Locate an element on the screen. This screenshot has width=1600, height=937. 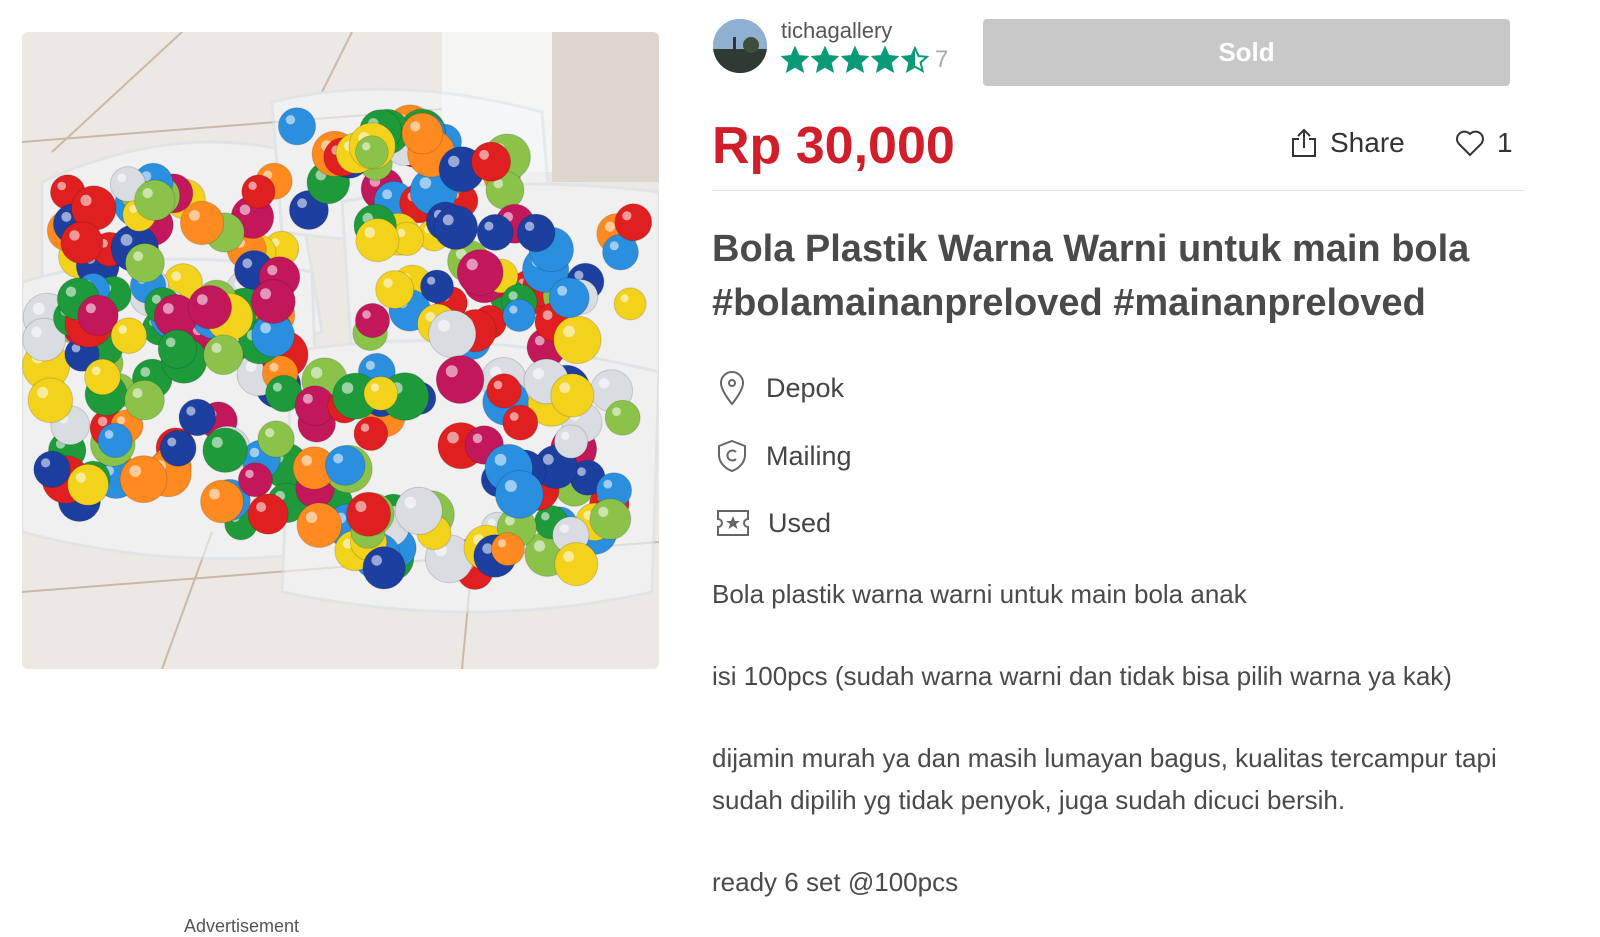
seller-info: tichagallery 7 is located at coordinates (830, 46).